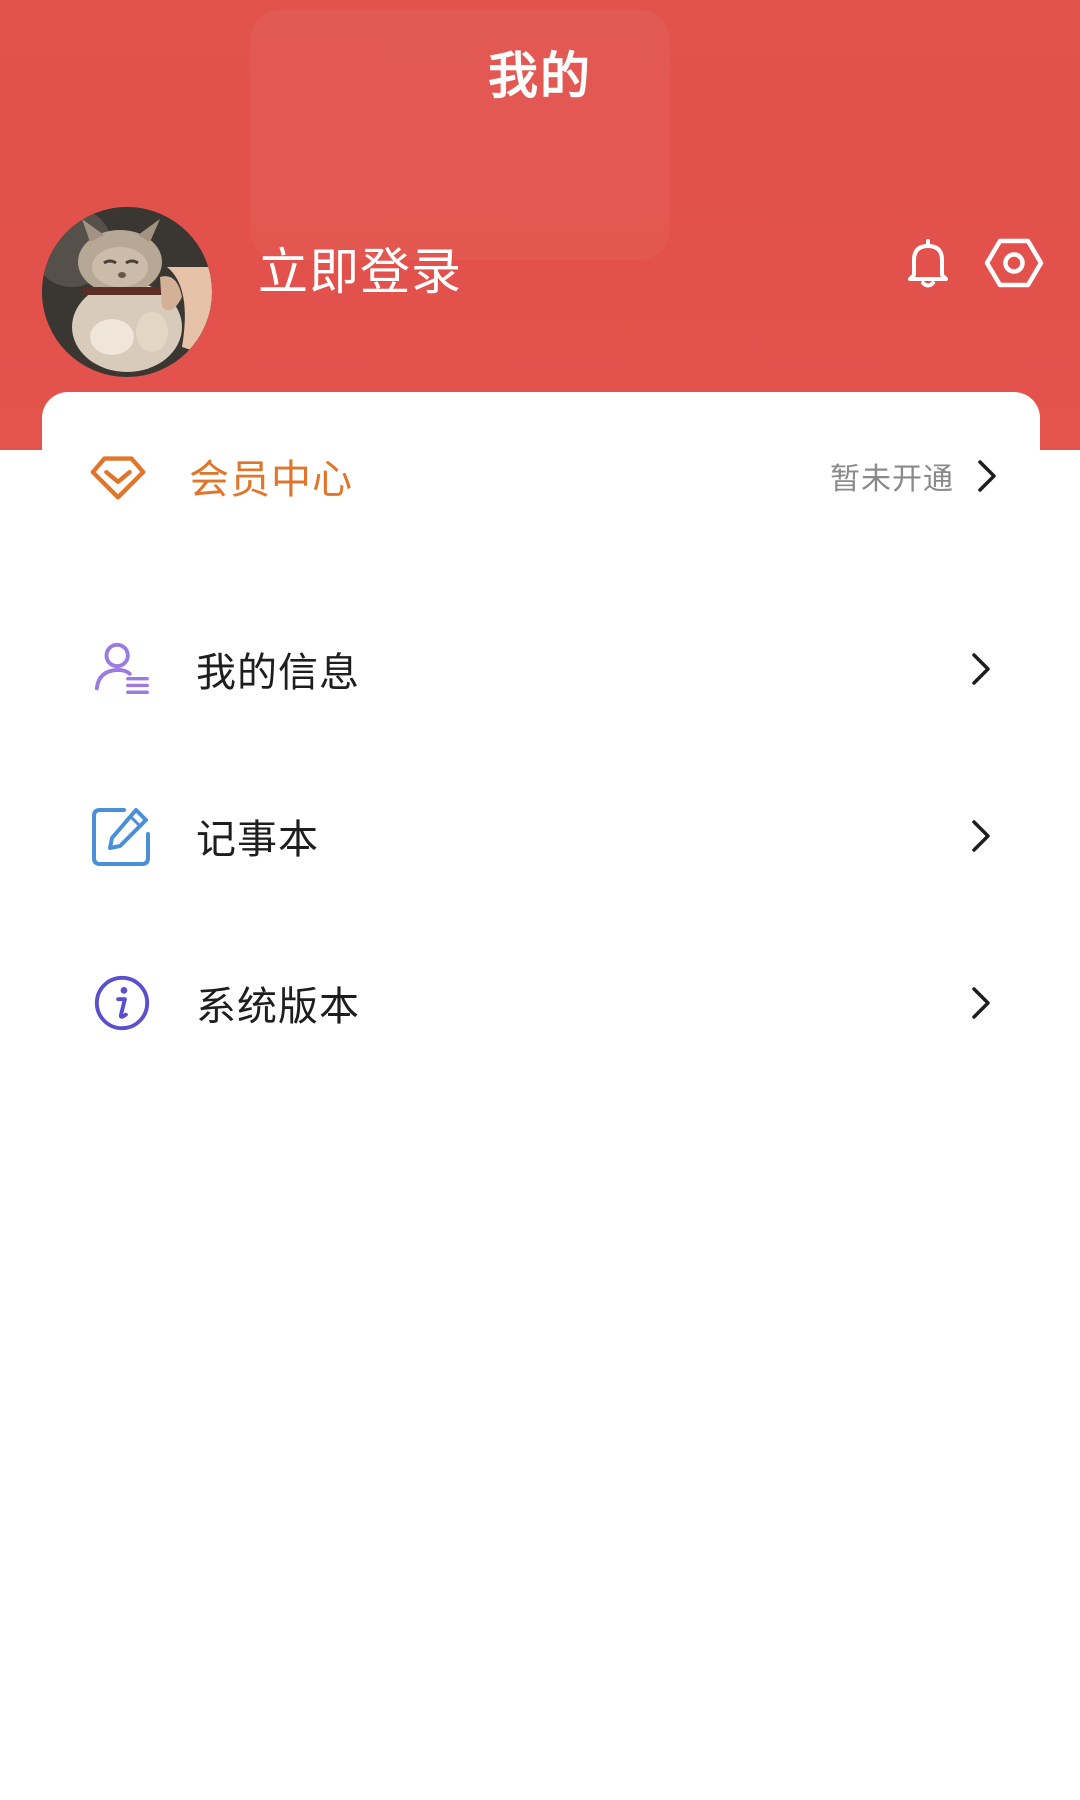 This screenshot has height=1800, width=1080. Describe the element at coordinates (541, 476) in the screenshot. I see `vip-center-row: 会员中心 暂未开通` at that location.